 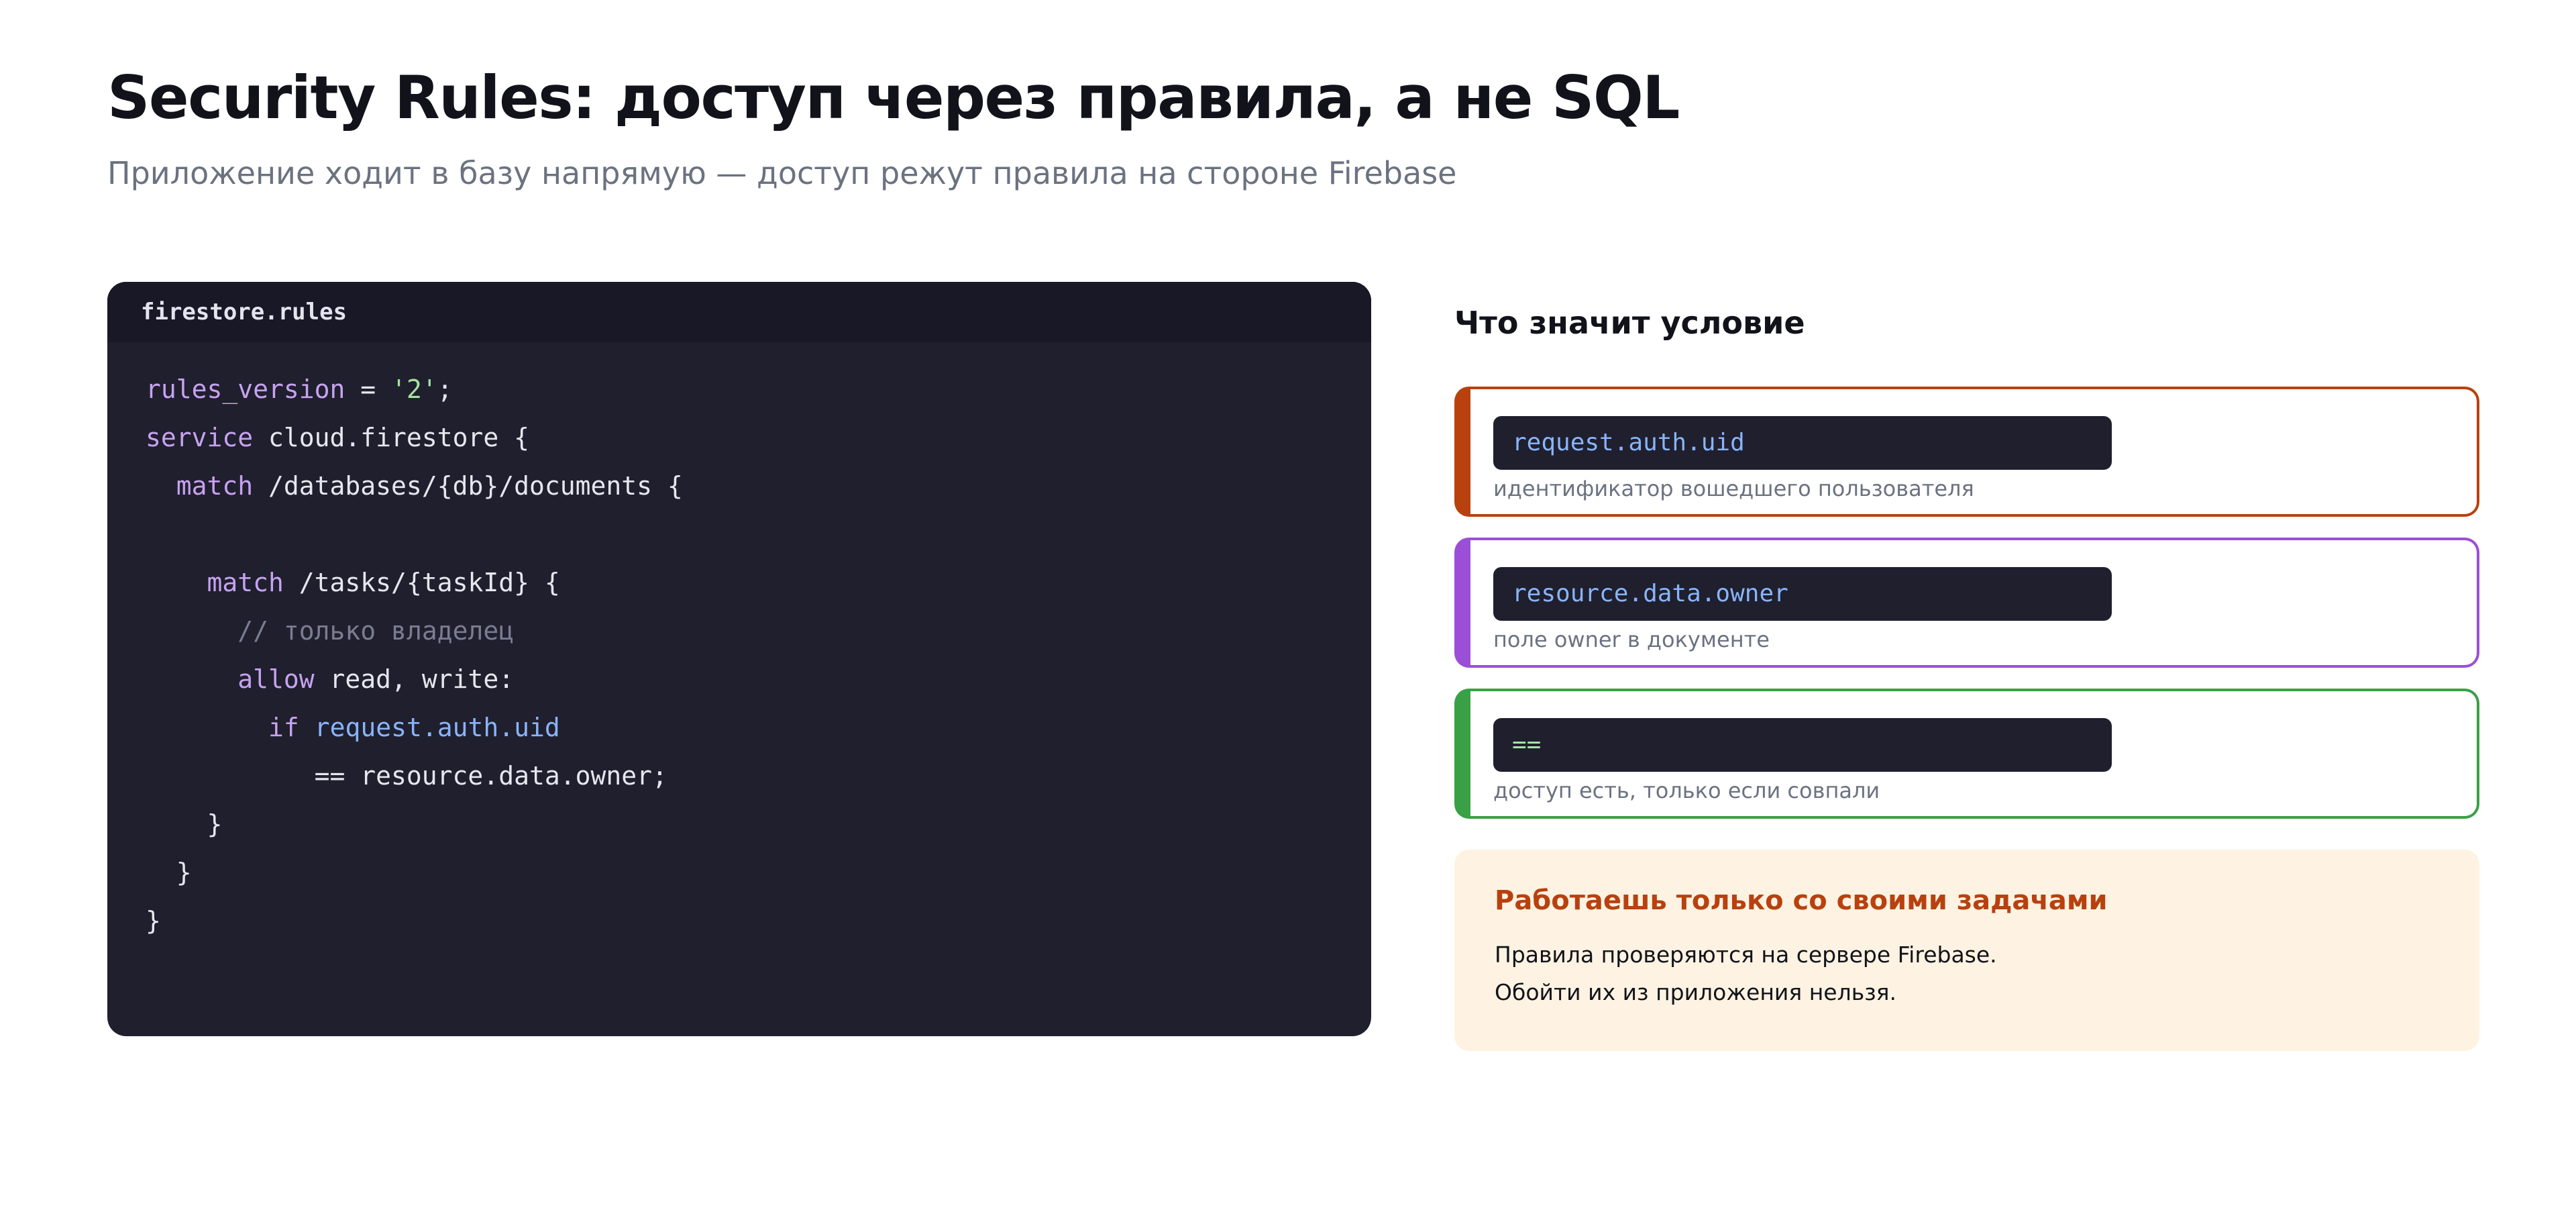 What do you see at coordinates (276, 679) in the screenshot?
I see `code-token: allow` at bounding box center [276, 679].